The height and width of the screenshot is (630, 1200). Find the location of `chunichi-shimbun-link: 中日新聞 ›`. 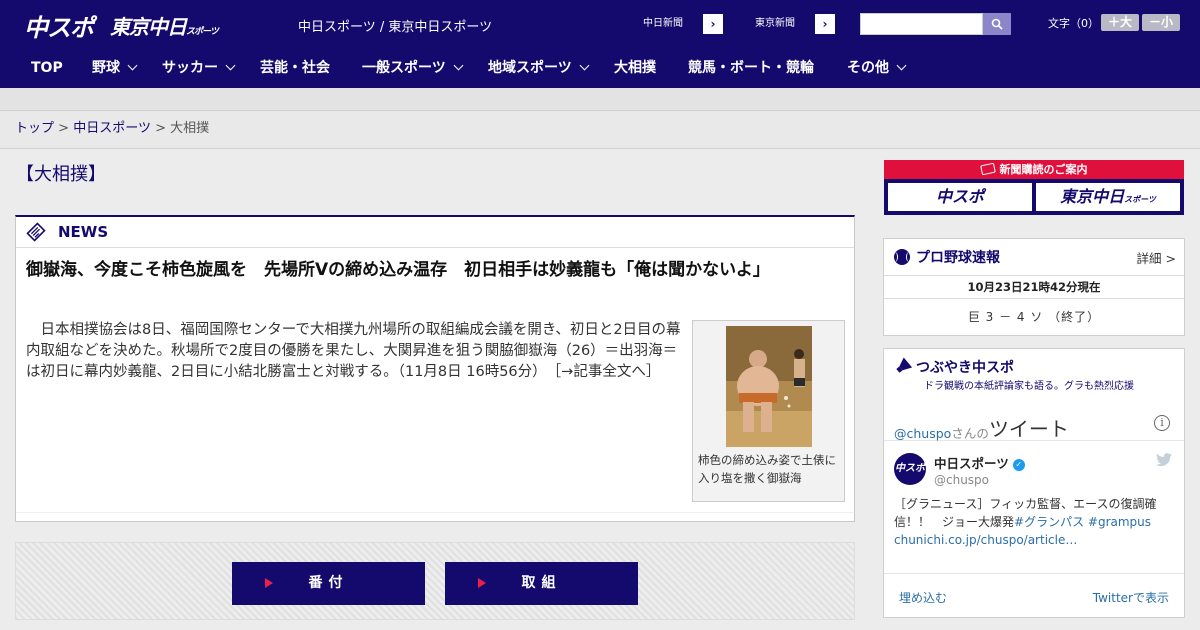

chunichi-shimbun-link: 中日新聞 › is located at coordinates (673, 24).